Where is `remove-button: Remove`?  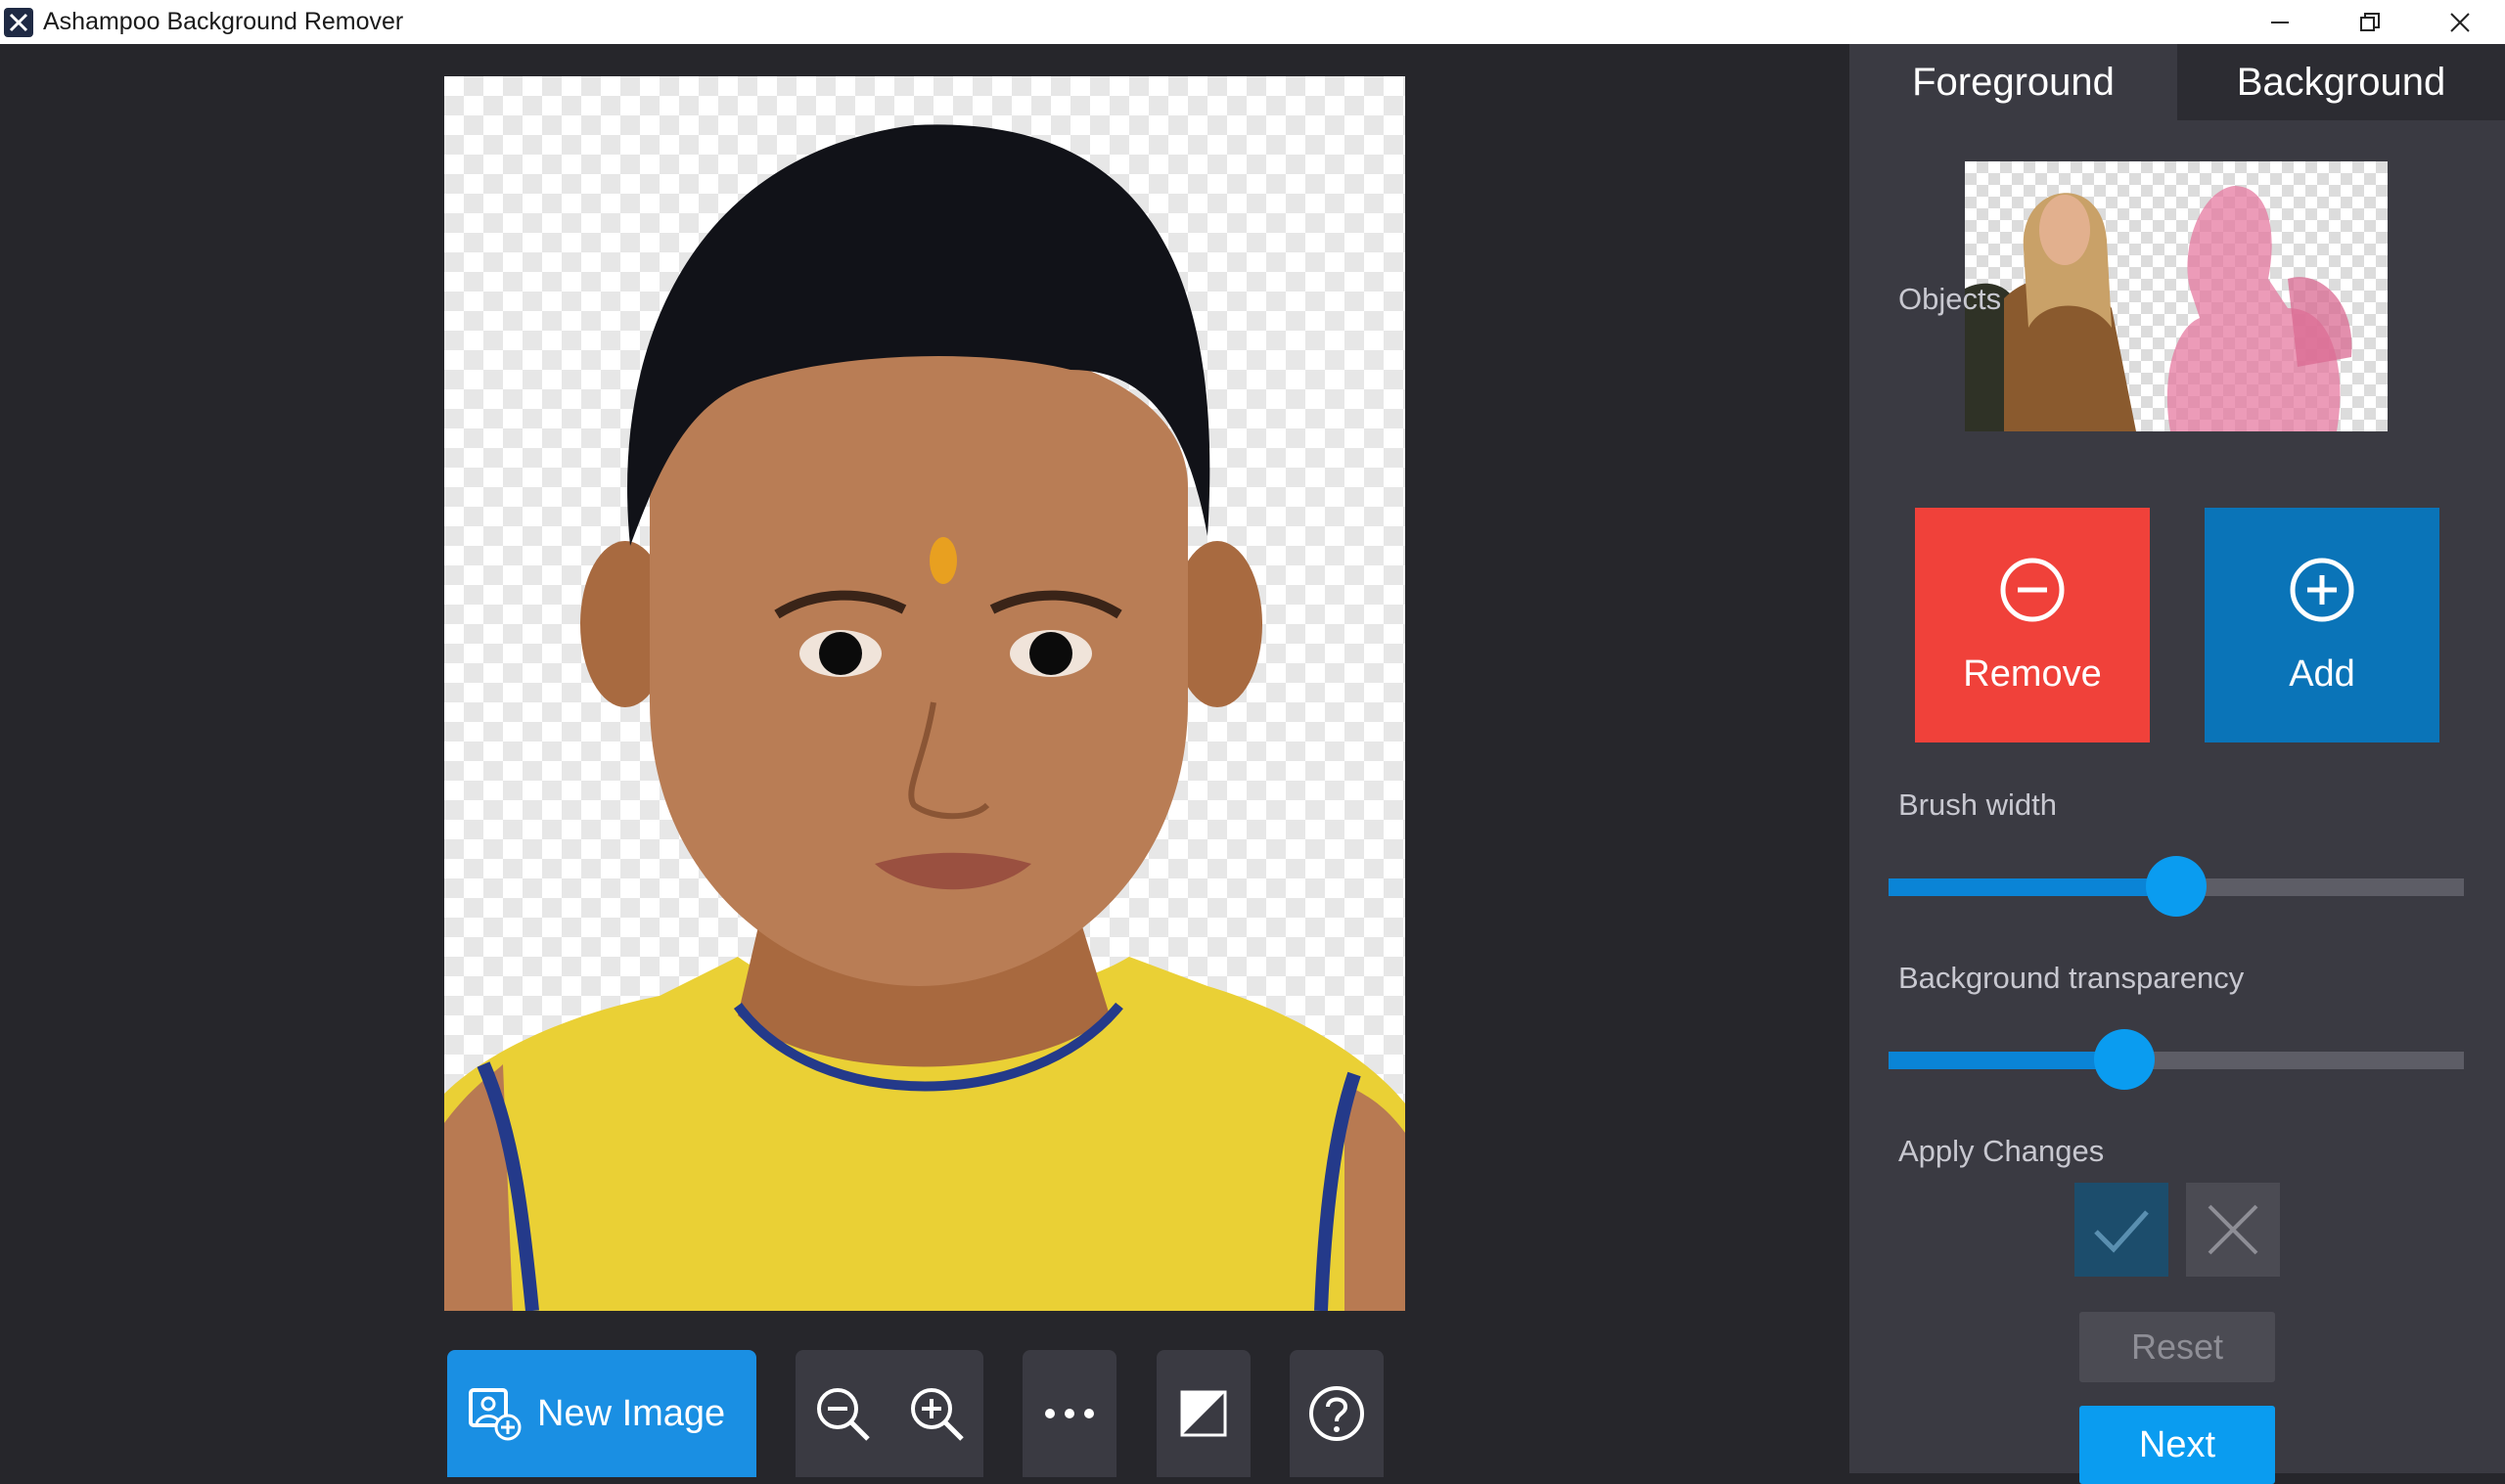 remove-button: Remove is located at coordinates (2032, 625).